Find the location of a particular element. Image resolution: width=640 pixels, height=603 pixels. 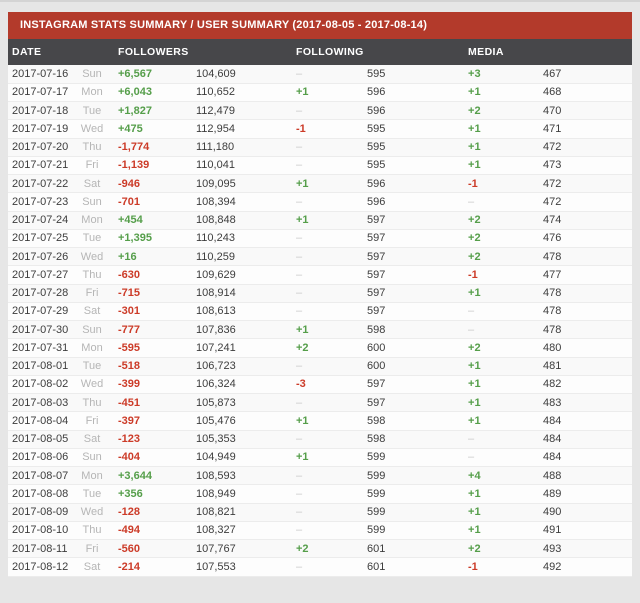

followers-change-cell: +6,567 is located at coordinates (151, 74).